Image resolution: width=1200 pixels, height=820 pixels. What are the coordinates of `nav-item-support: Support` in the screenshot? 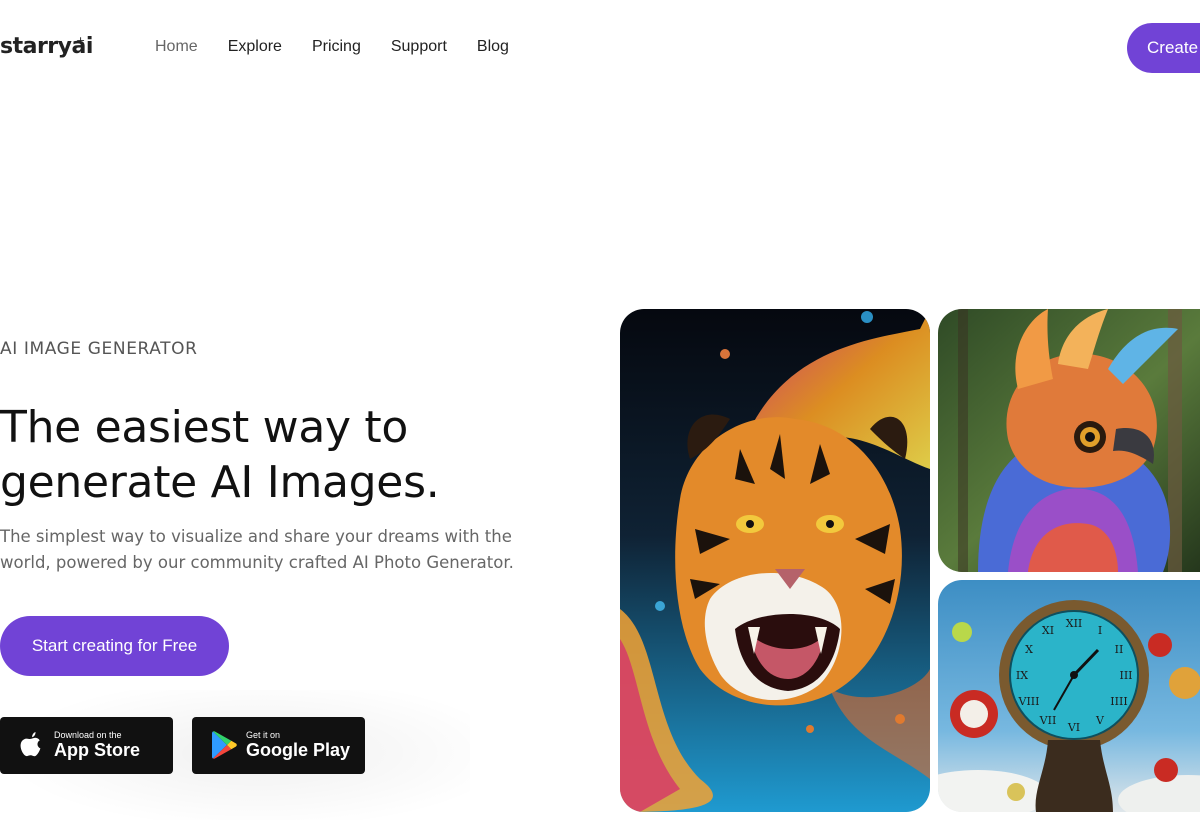 It's located at (419, 47).